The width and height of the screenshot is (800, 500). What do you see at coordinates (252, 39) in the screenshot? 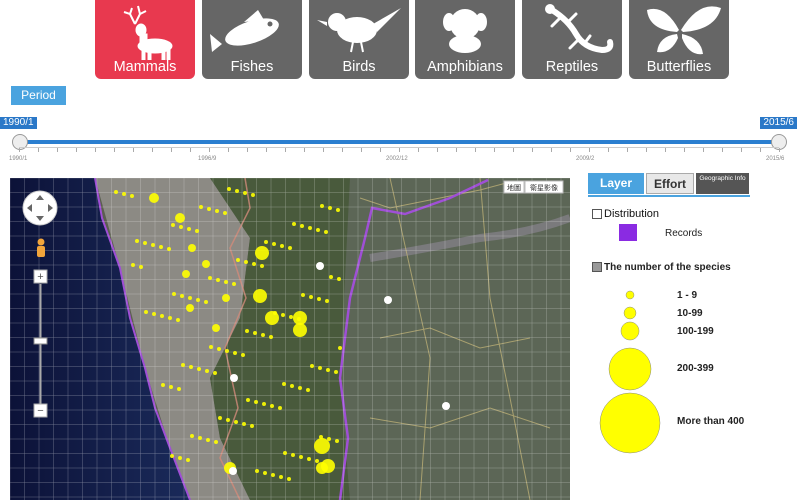
I see `tab-fishes: Fishes` at bounding box center [252, 39].